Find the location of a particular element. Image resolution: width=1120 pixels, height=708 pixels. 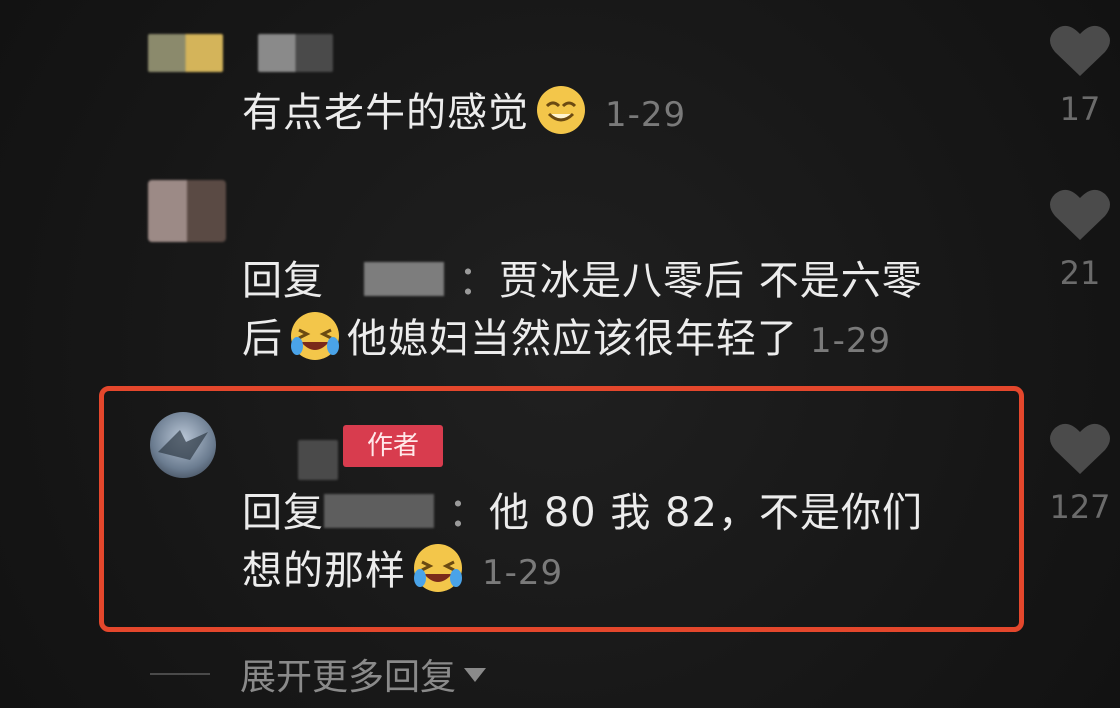

expand-more-replies: 展开更多回复 is located at coordinates (319, 674).